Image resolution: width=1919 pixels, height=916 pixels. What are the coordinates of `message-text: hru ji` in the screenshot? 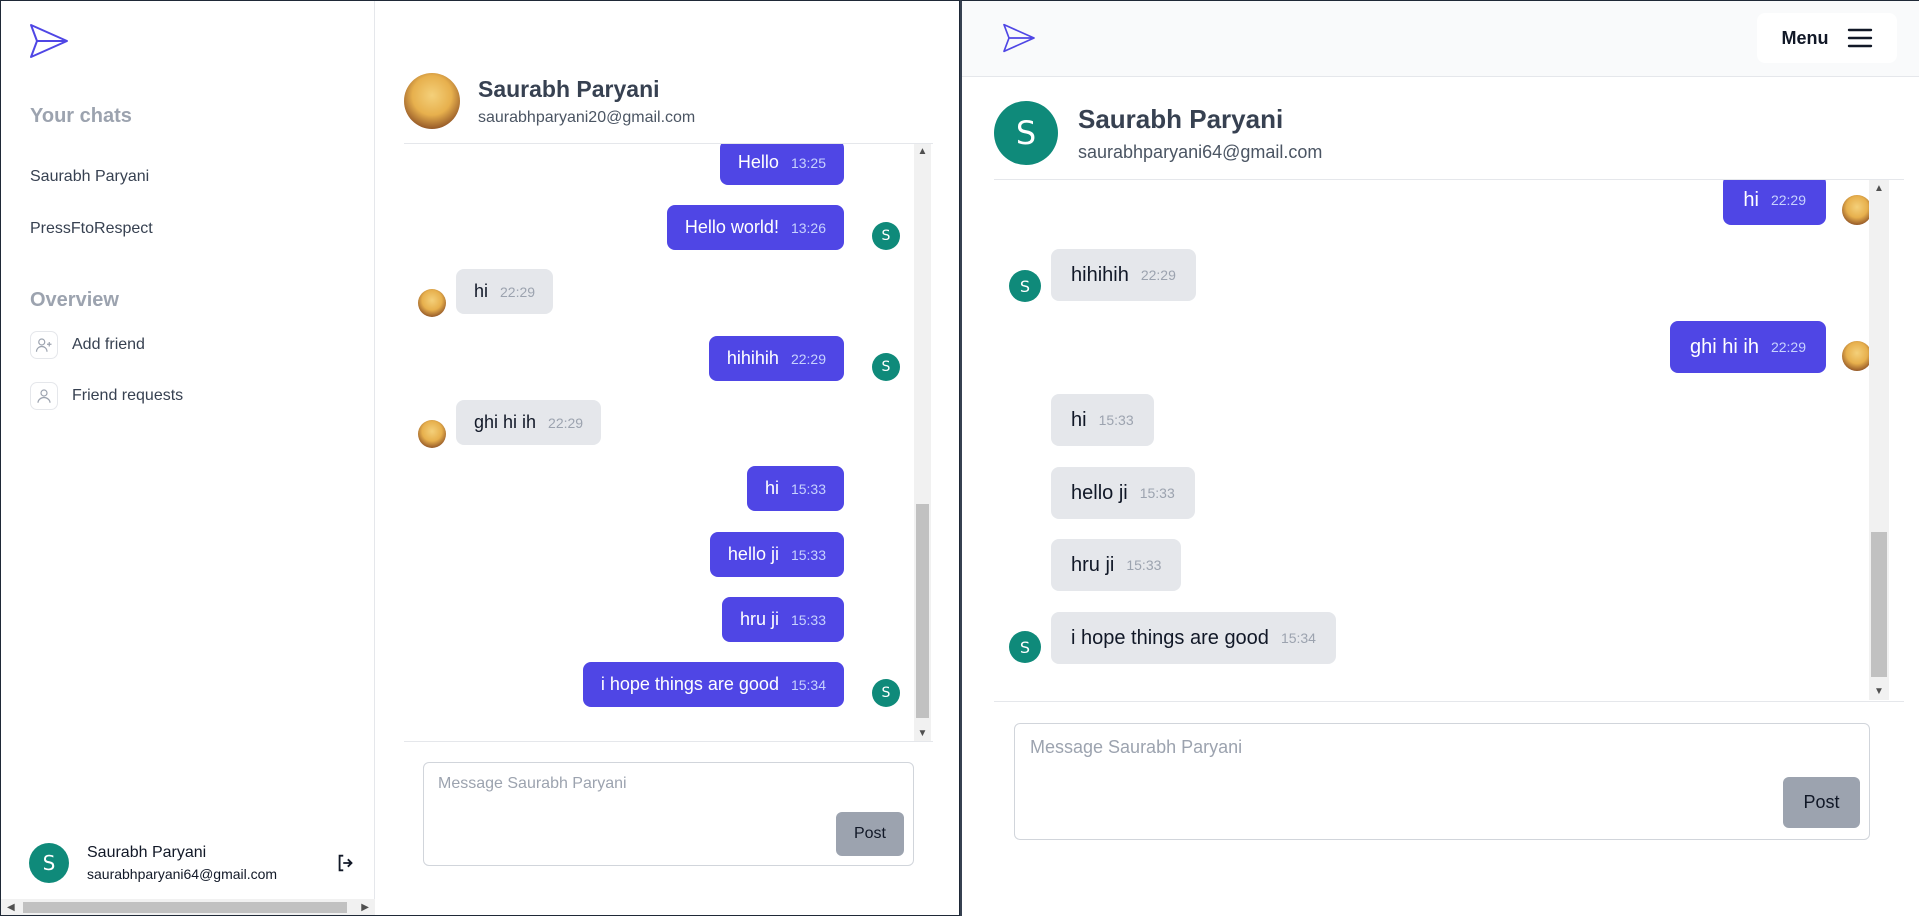 It's located at (1093, 564).